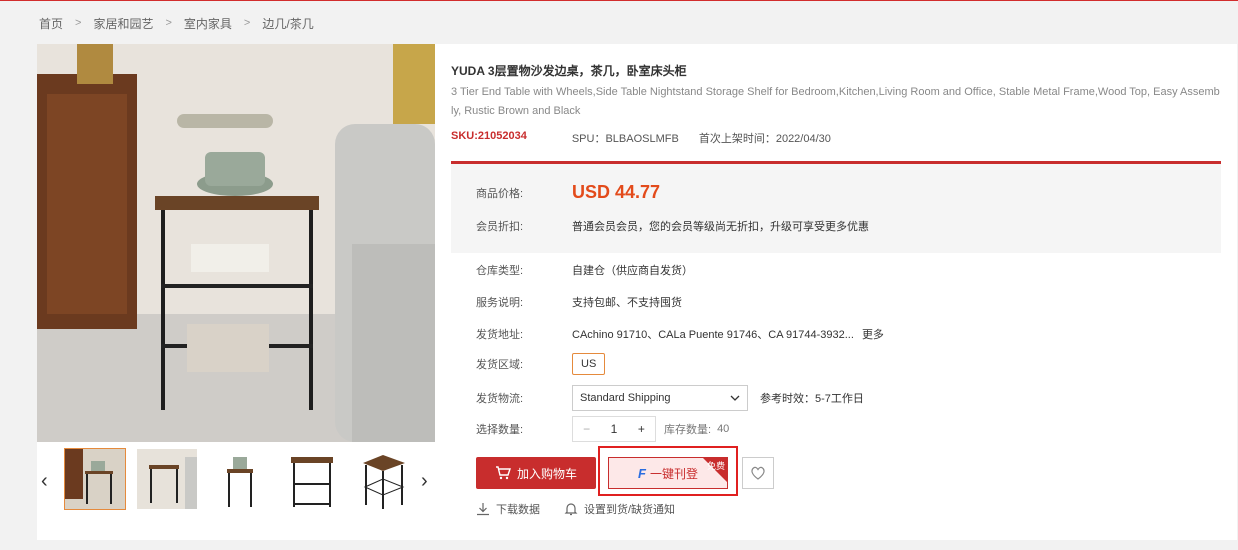 The width and height of the screenshot is (1238, 550). I want to click on breadcrumb: 首页 > 家居和园艺 > 室内家具 > 边几/茶几, so click(176, 23).